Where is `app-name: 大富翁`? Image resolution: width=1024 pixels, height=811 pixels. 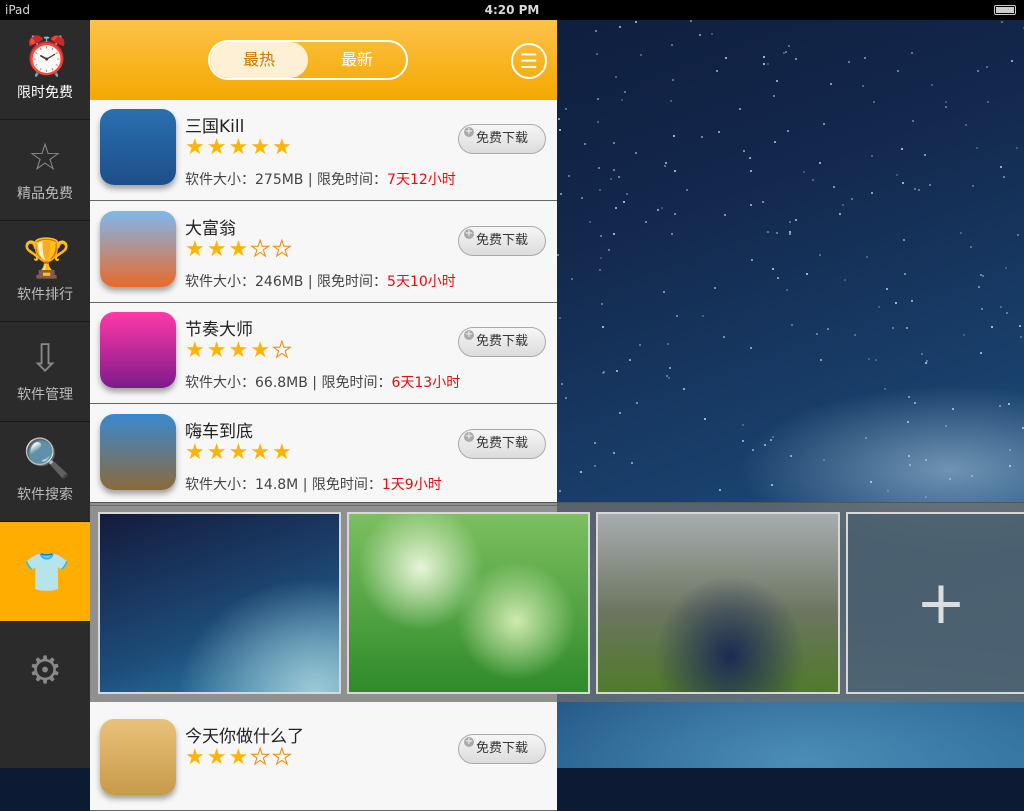 app-name: 大富翁 is located at coordinates (210, 229).